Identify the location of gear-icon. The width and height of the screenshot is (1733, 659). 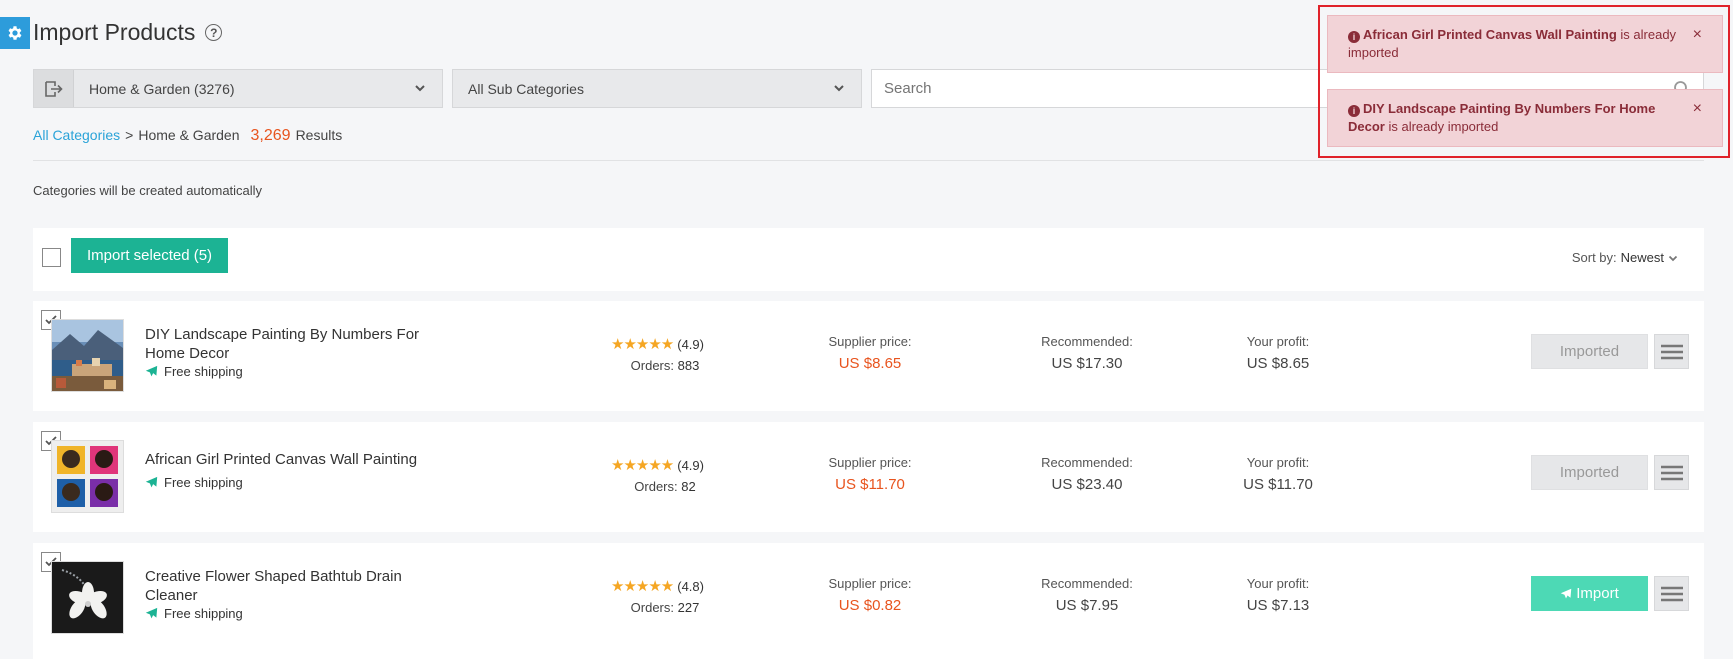
(15, 33).